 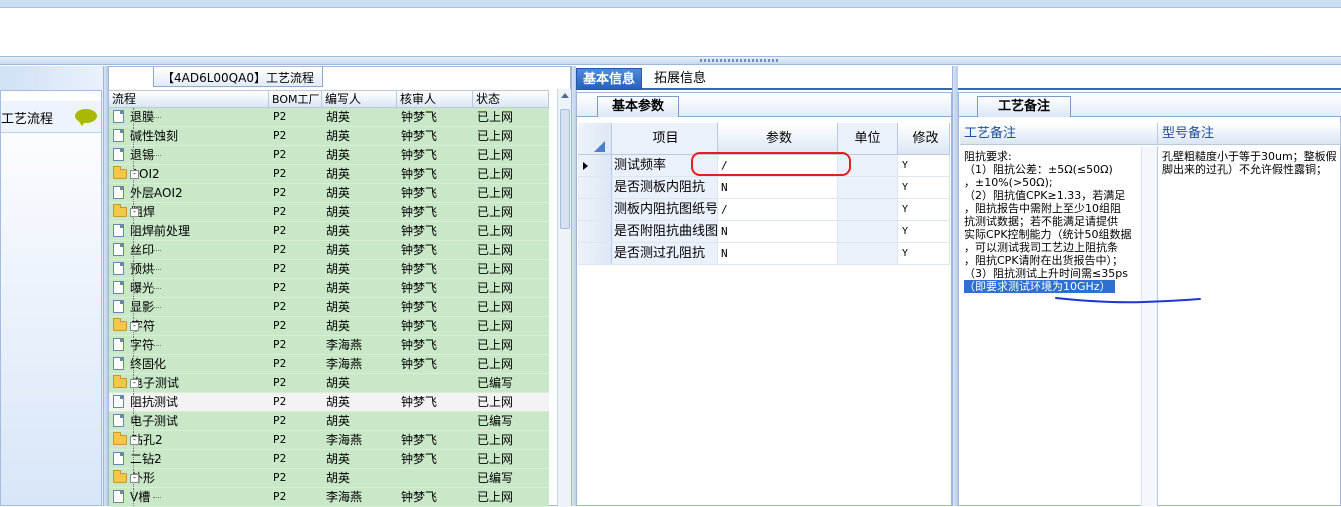 What do you see at coordinates (329, 497) in the screenshot?
I see `tree-row: V槽 P2 李海燕 钟梦飞 已上网` at bounding box center [329, 497].